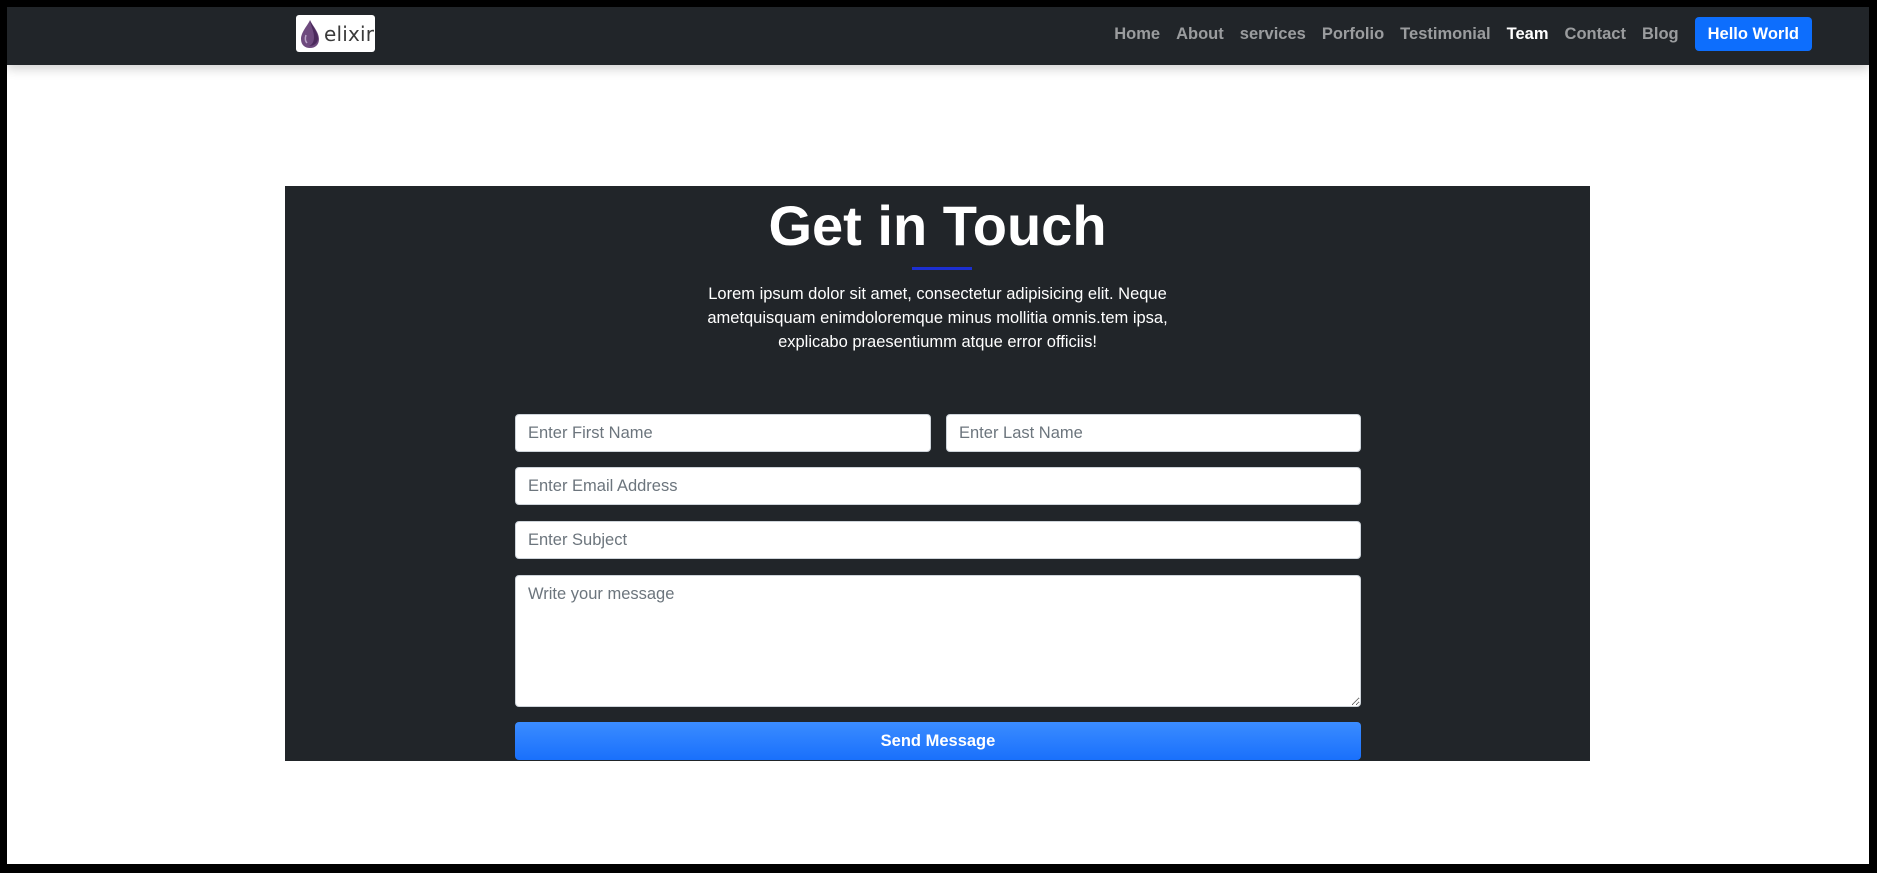 This screenshot has height=873, width=1877. Describe the element at coordinates (723, 433) in the screenshot. I see `first-name-input` at that location.